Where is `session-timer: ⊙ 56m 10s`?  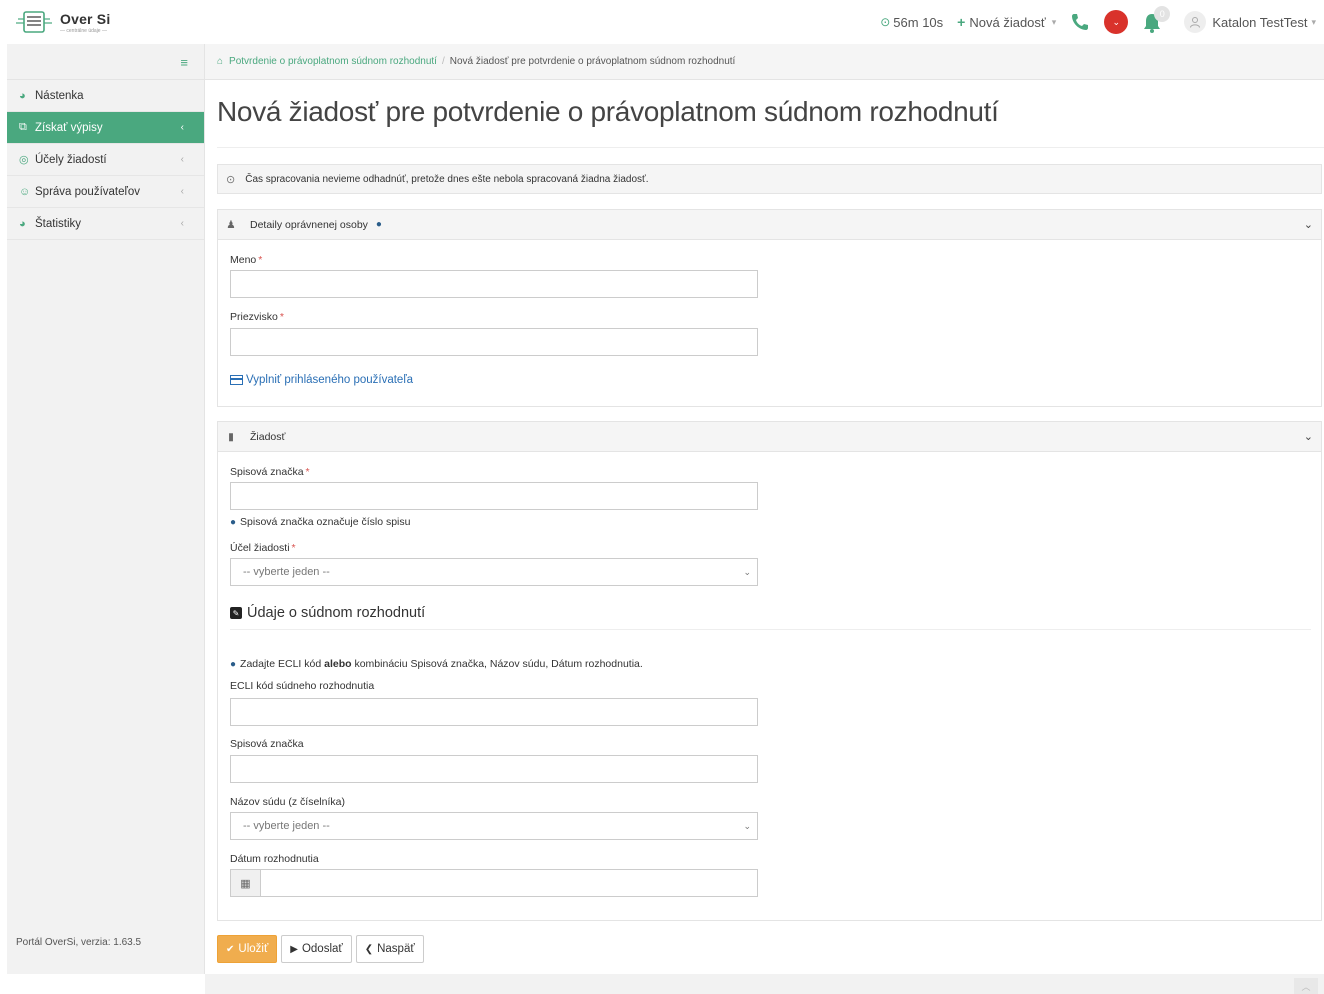
session-timer: ⊙ 56m 10s is located at coordinates (911, 22).